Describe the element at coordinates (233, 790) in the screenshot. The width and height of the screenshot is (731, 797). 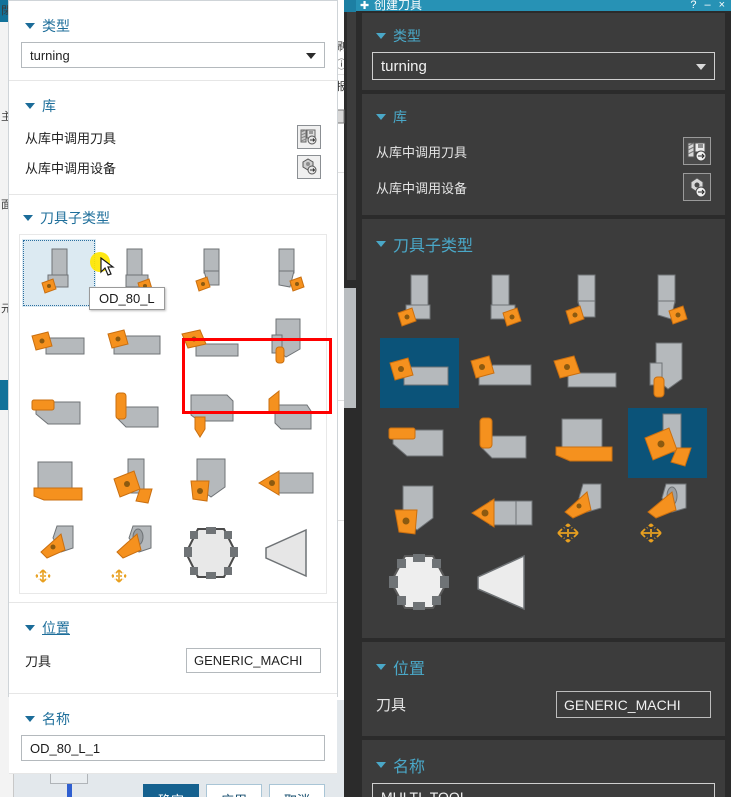
I see `apply-button: 应用` at that location.